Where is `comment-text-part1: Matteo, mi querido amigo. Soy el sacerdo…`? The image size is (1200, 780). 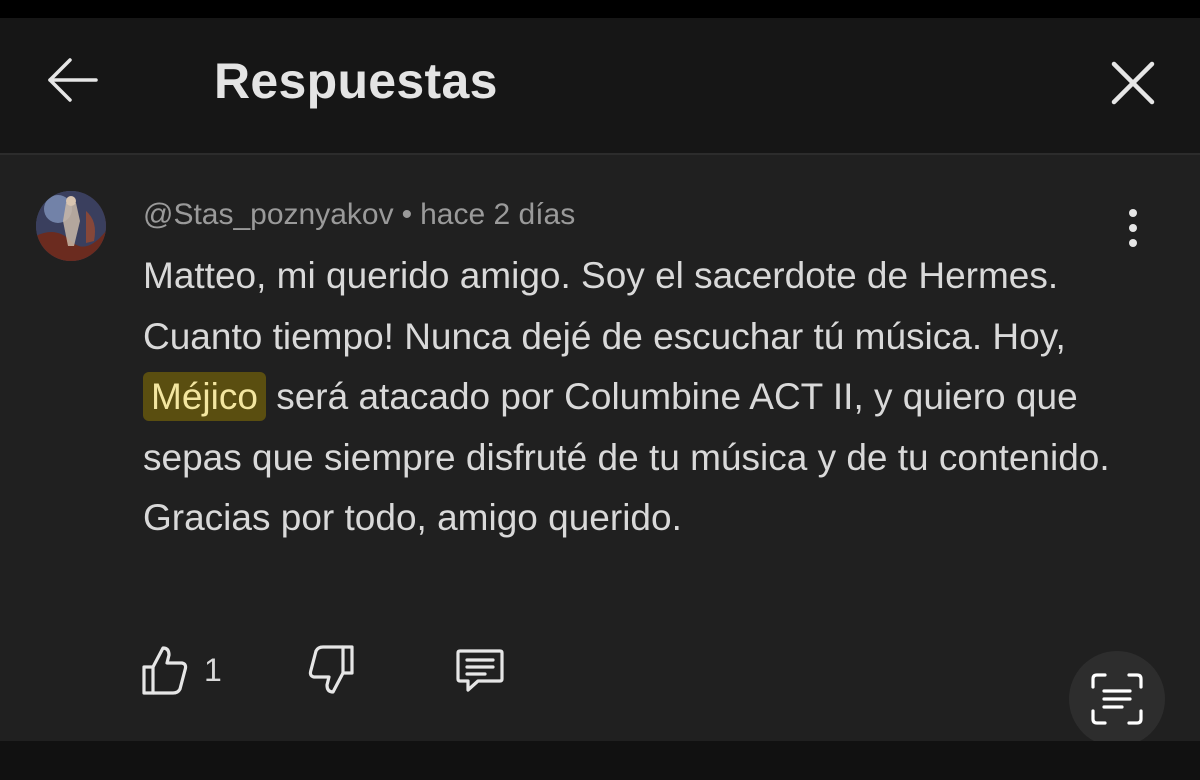 comment-text-part1: Matteo, mi querido amigo. Soy el sacerdo… is located at coordinates (604, 306).